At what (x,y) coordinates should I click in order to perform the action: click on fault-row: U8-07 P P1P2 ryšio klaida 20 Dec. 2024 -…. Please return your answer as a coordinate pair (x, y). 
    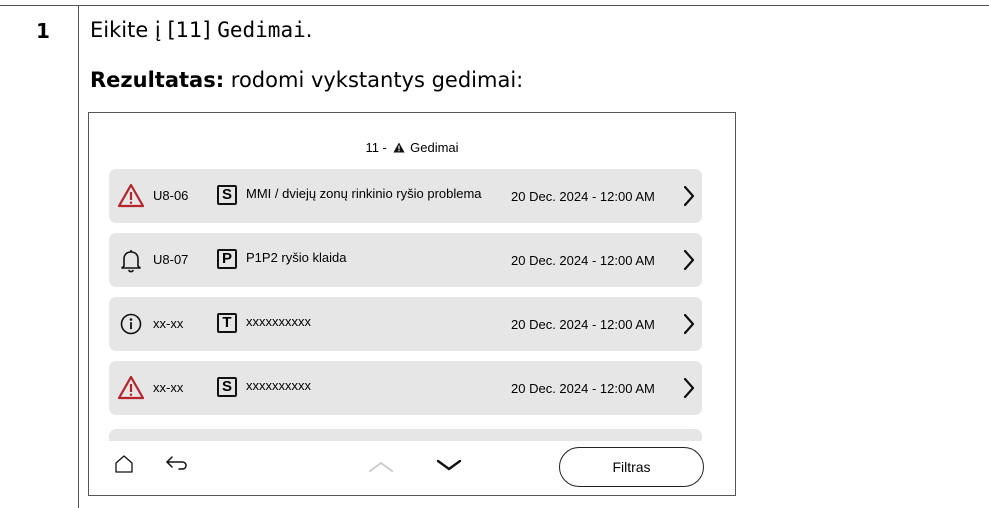
    Looking at the image, I should click on (405, 260).